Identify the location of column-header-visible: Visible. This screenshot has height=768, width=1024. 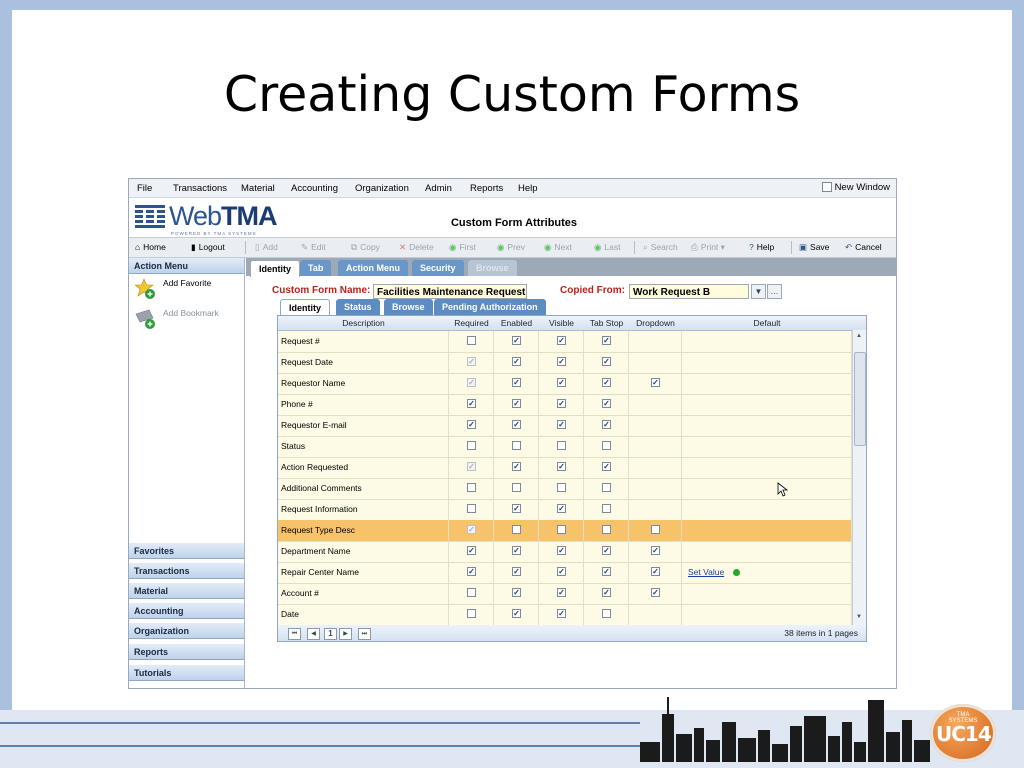
(561, 323).